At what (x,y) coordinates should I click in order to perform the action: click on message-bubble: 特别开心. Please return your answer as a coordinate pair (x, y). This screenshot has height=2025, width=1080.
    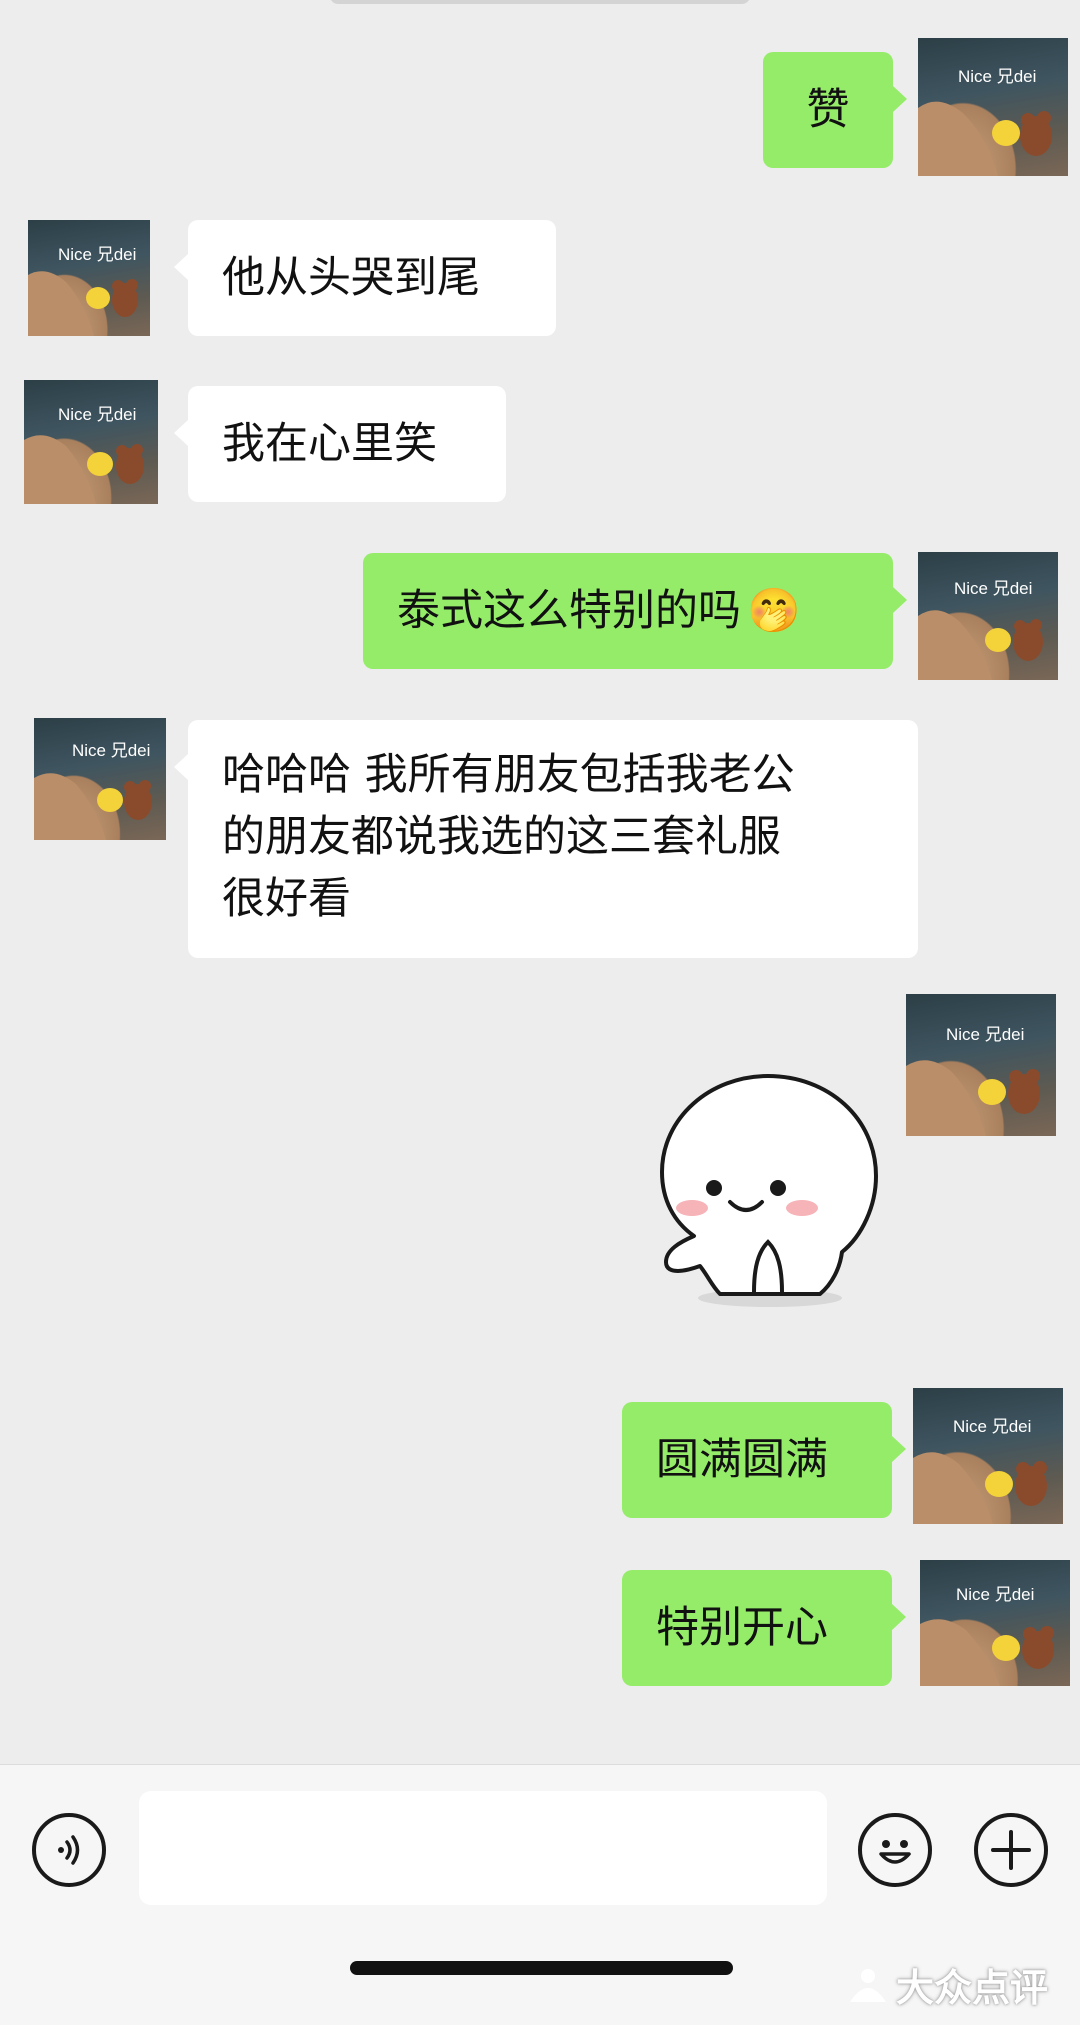
    Looking at the image, I should click on (764, 1628).